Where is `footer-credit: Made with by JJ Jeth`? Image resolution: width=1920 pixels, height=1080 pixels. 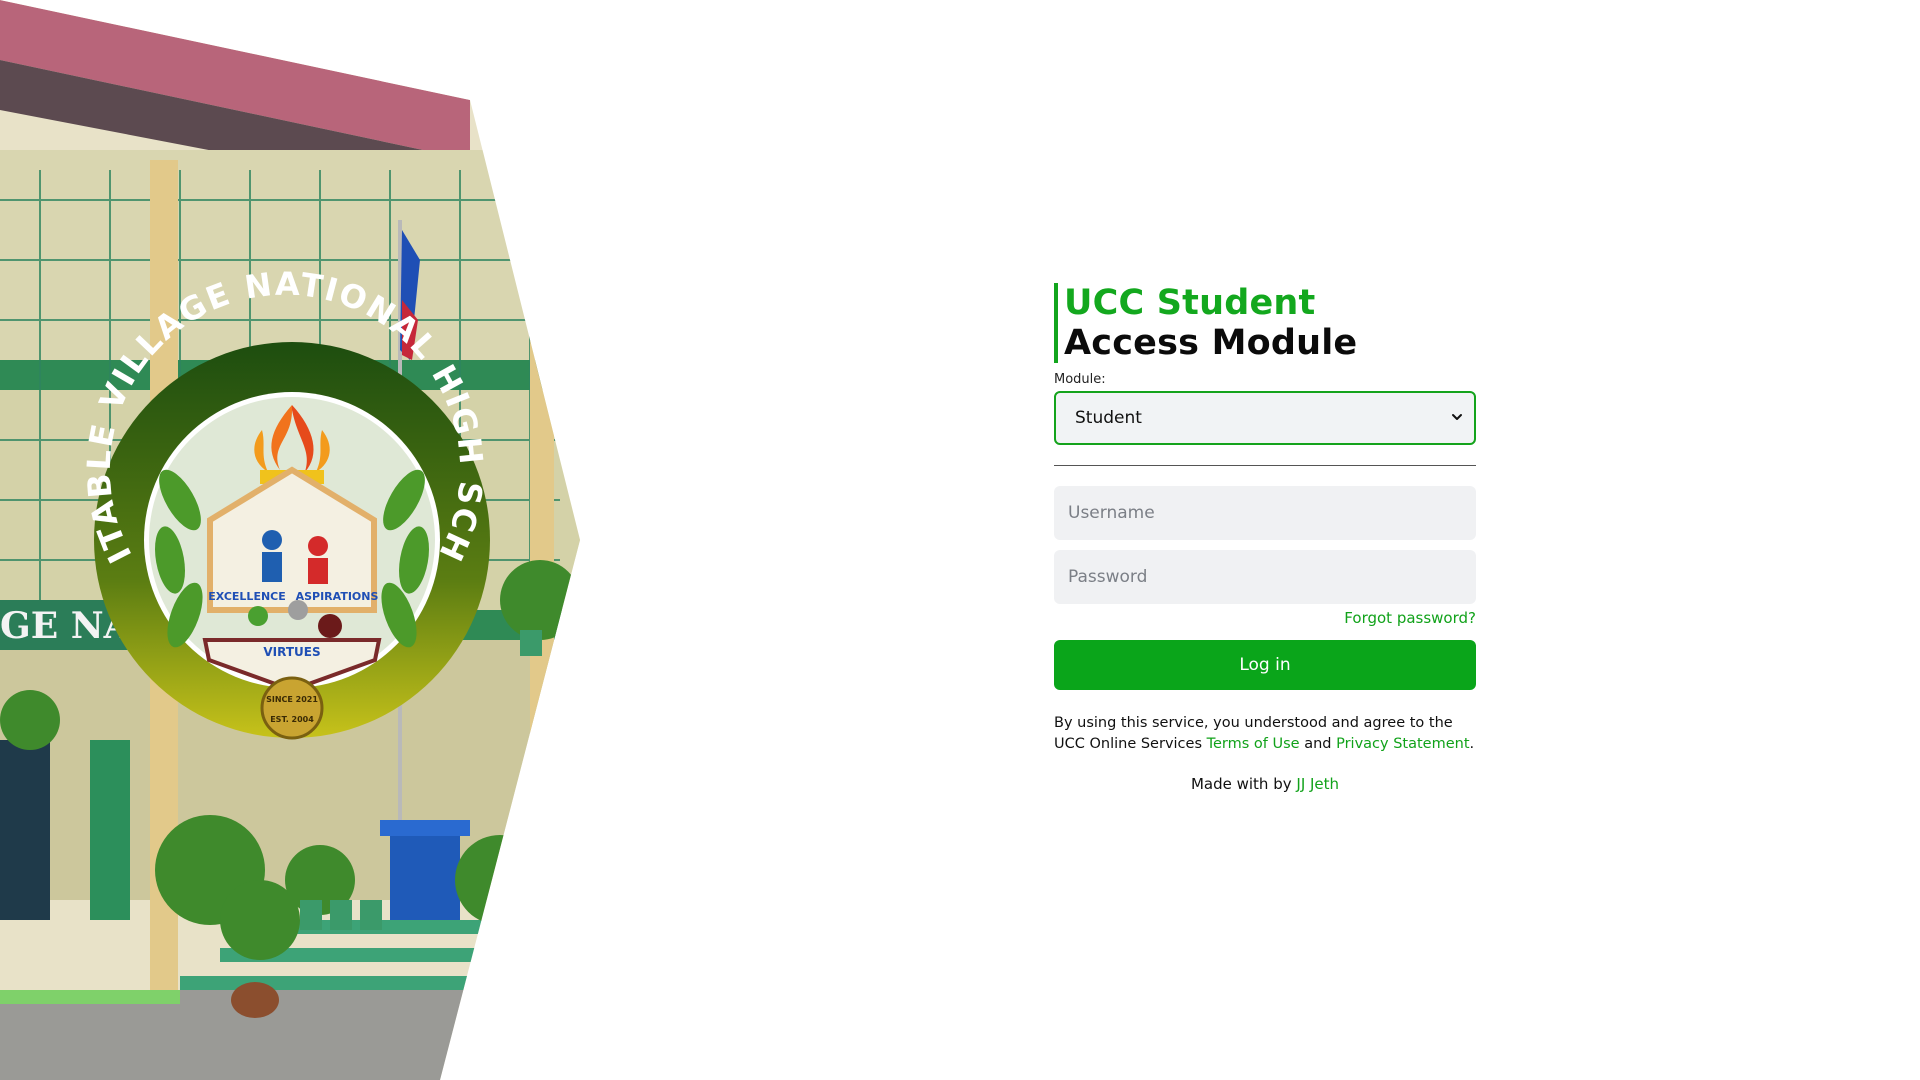 footer-credit: Made with by JJ Jeth is located at coordinates (1265, 784).